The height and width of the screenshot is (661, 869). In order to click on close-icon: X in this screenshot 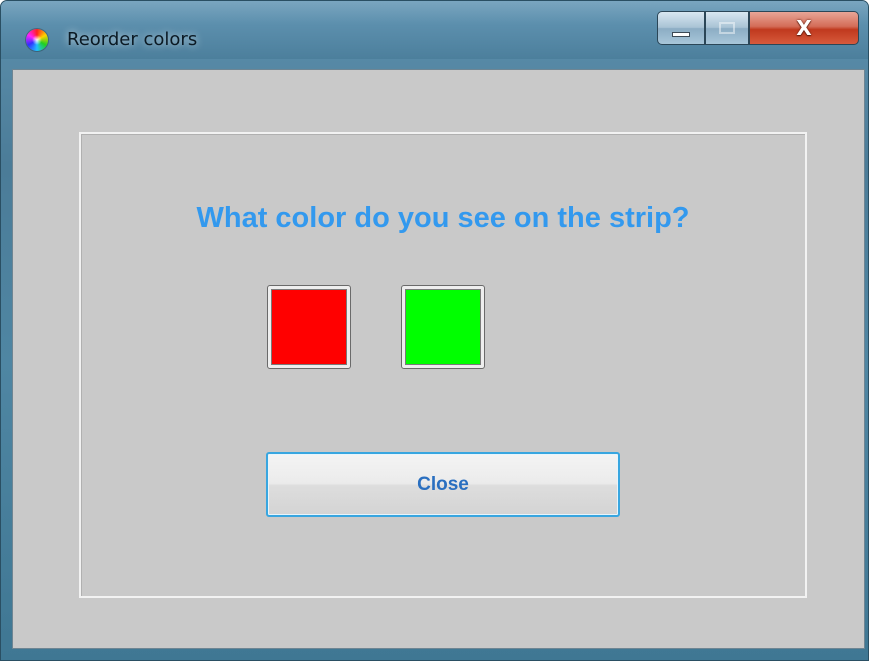, I will do `click(804, 28)`.